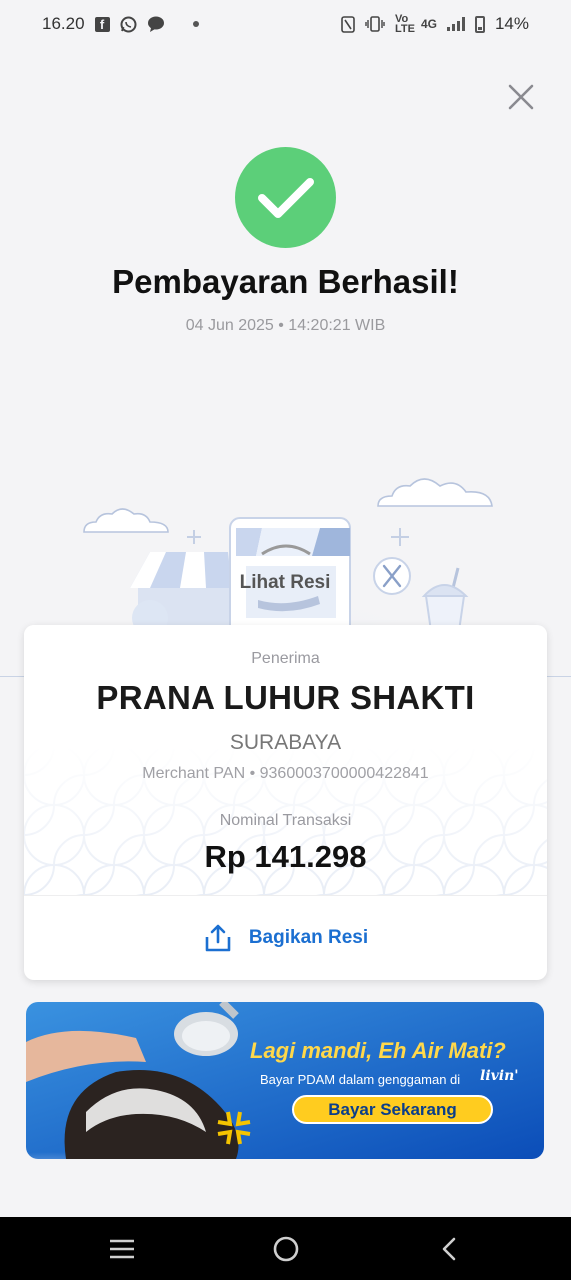 This screenshot has width=571, height=1280. I want to click on merchant-name: PRANA LUHUR SHAKTI, so click(285, 697).